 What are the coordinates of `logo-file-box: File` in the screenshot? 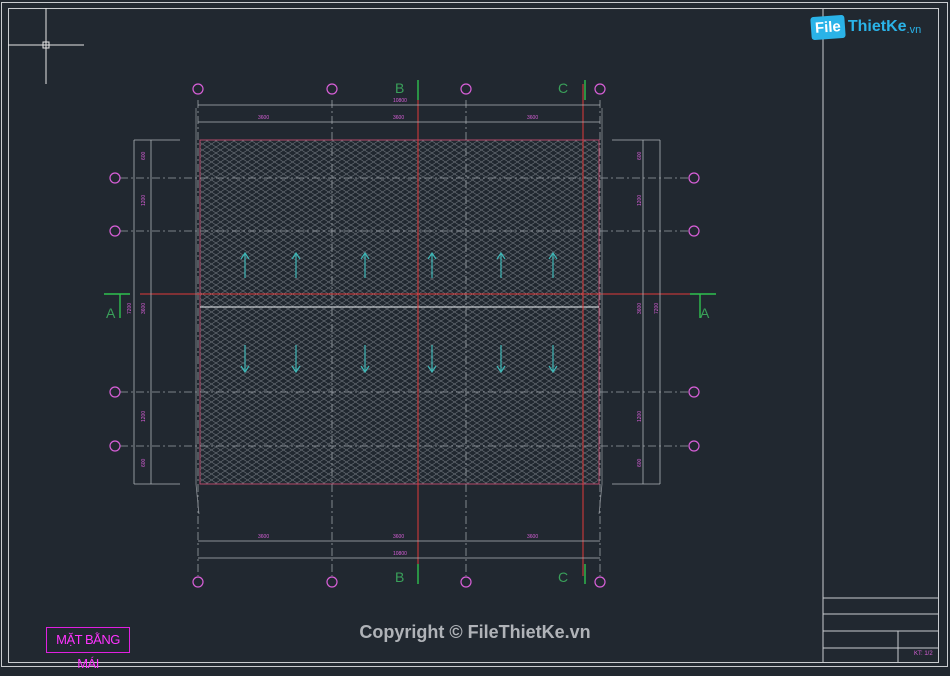 It's located at (828, 27).